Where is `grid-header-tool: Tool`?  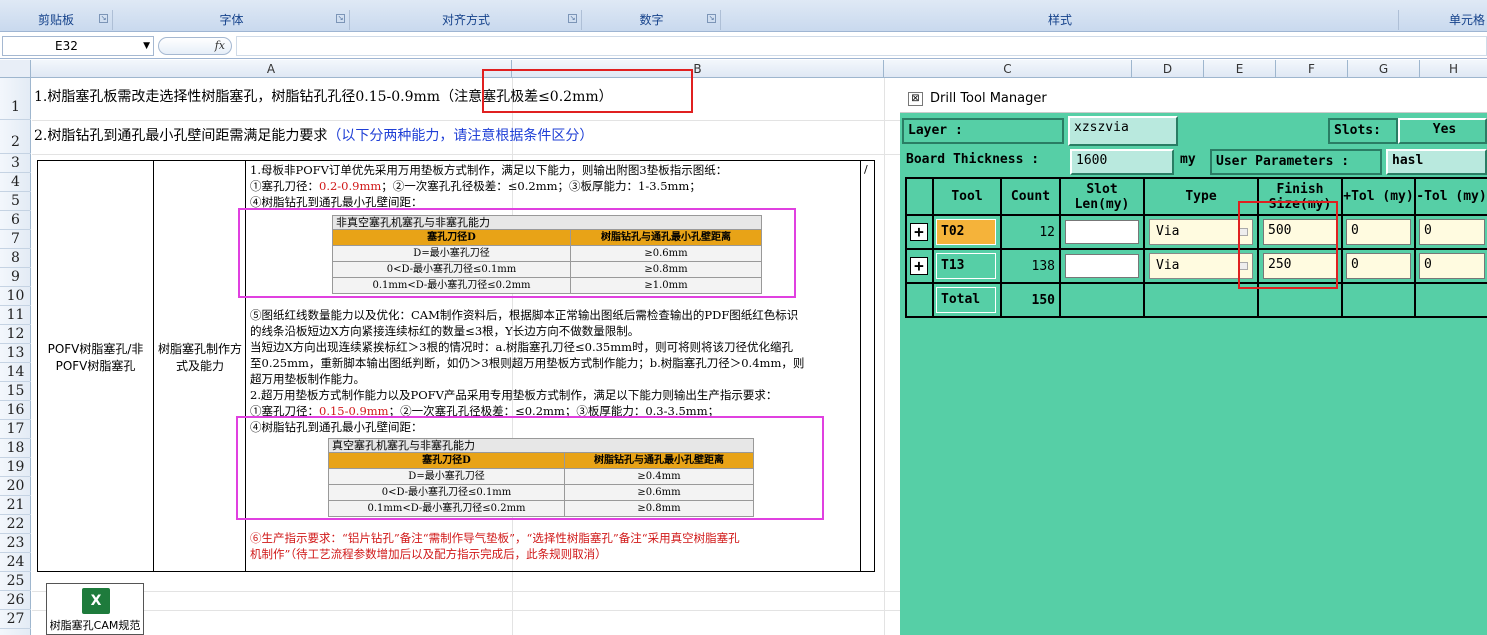 grid-header-tool: Tool is located at coordinates (967, 196).